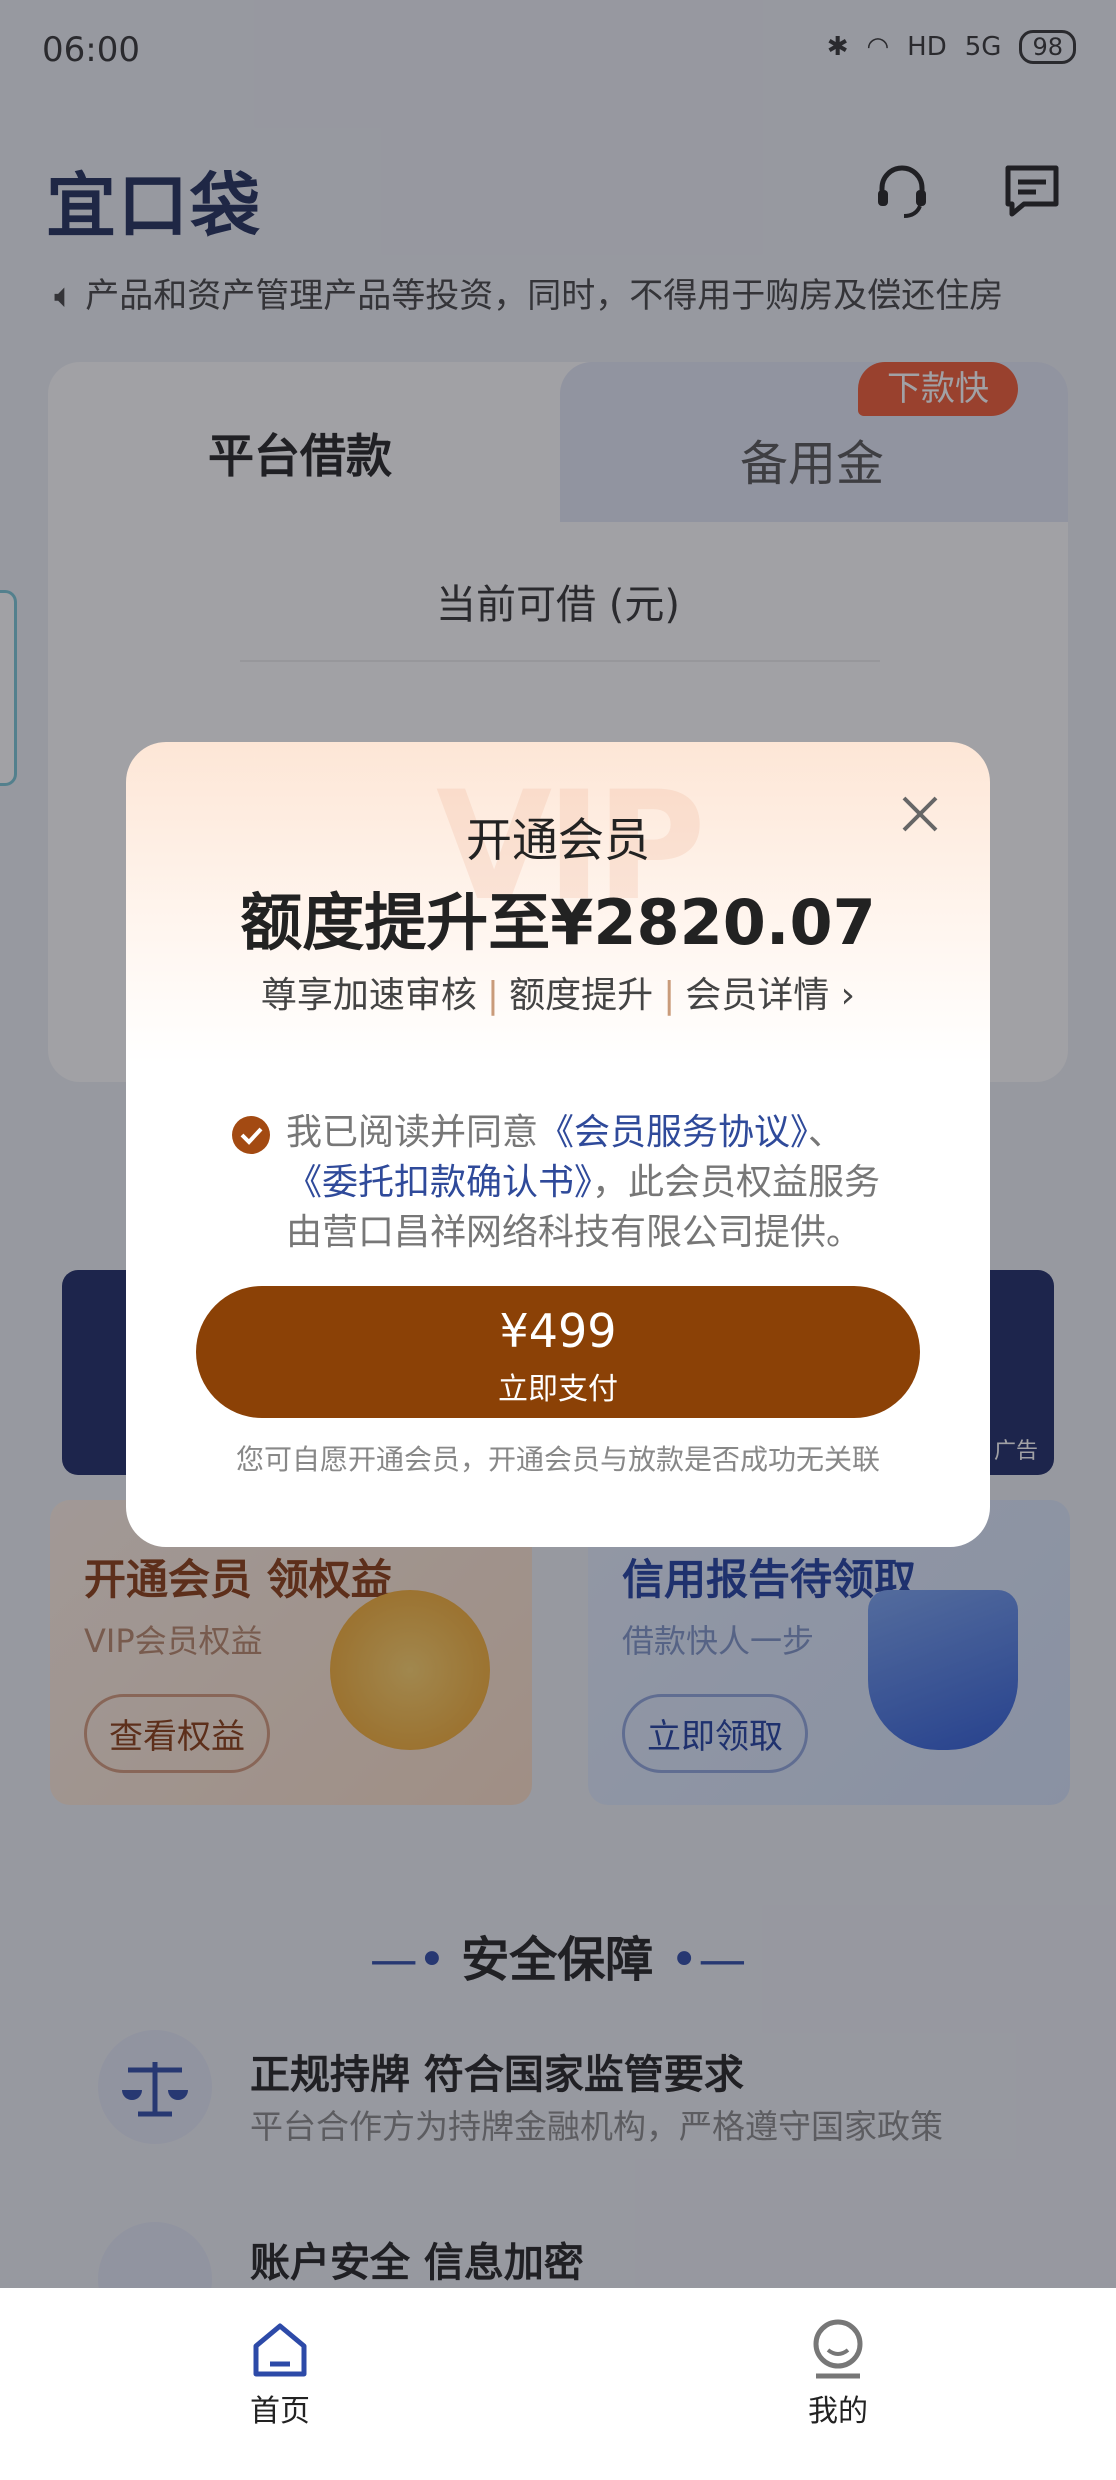 The width and height of the screenshot is (1116, 2480). Describe the element at coordinates (558, 1389) in the screenshot. I see `pay-label: 立即支付` at that location.